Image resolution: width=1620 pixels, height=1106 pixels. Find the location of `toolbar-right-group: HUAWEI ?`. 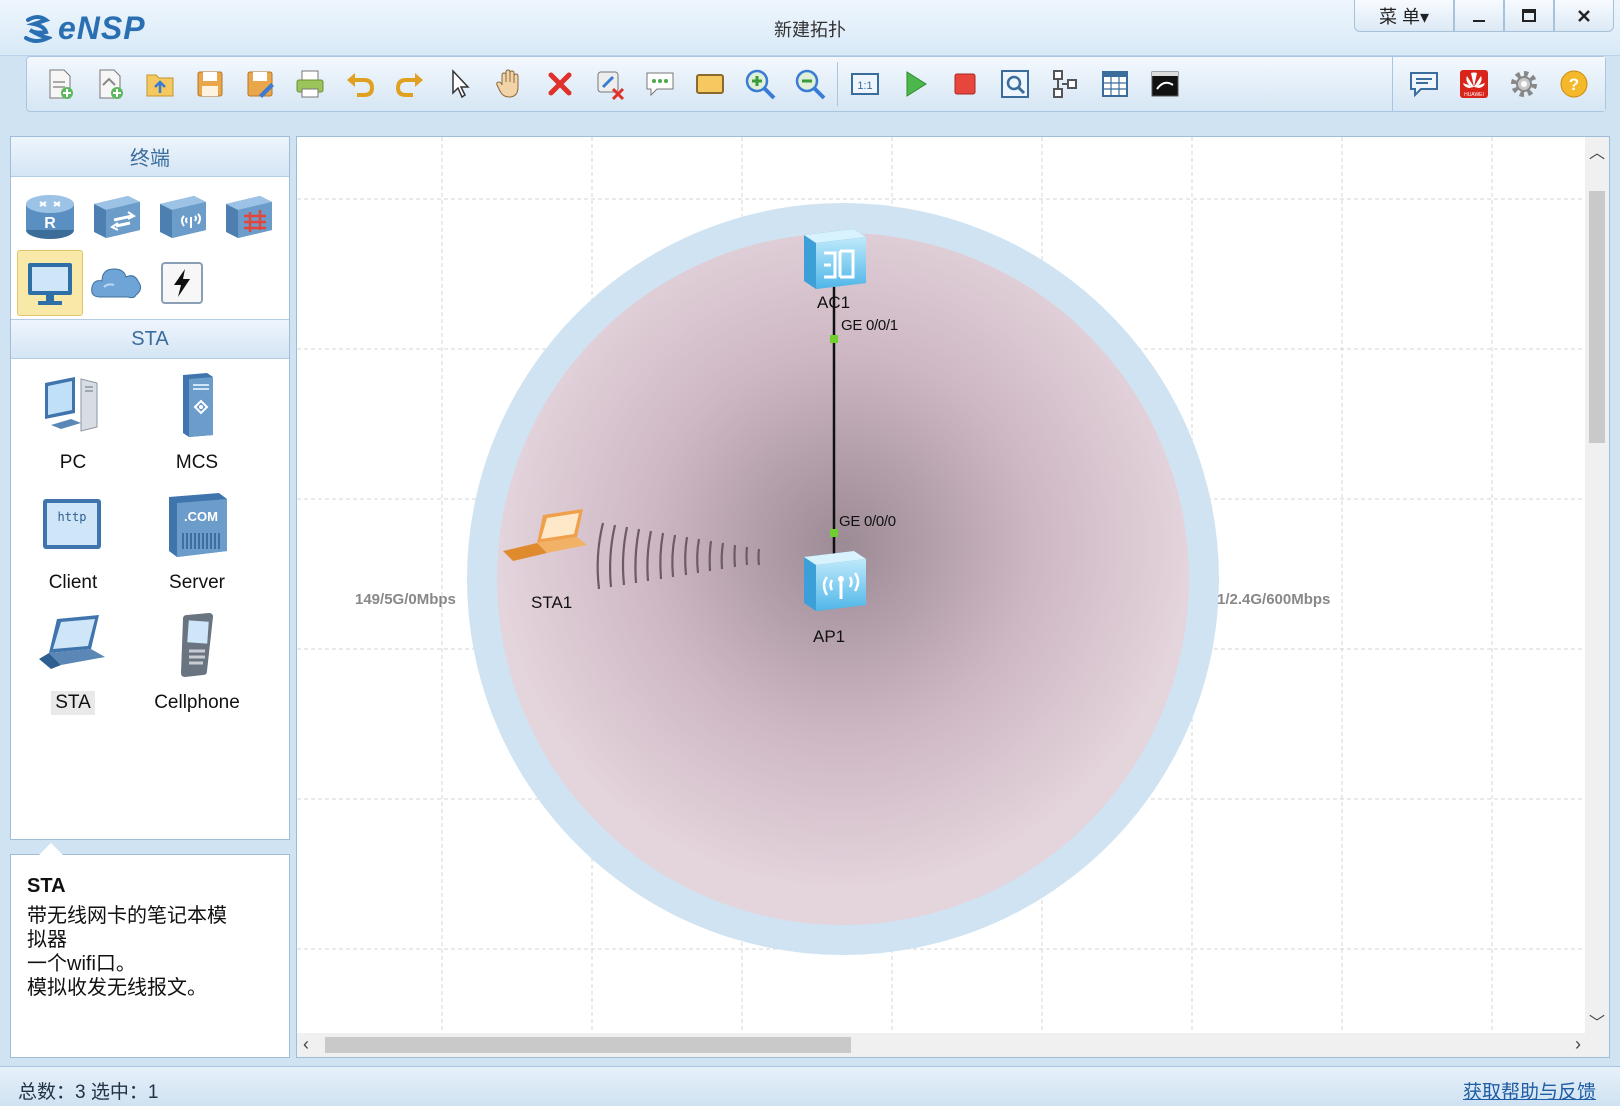

toolbar-right-group: HUAWEI ? is located at coordinates (1498, 84).